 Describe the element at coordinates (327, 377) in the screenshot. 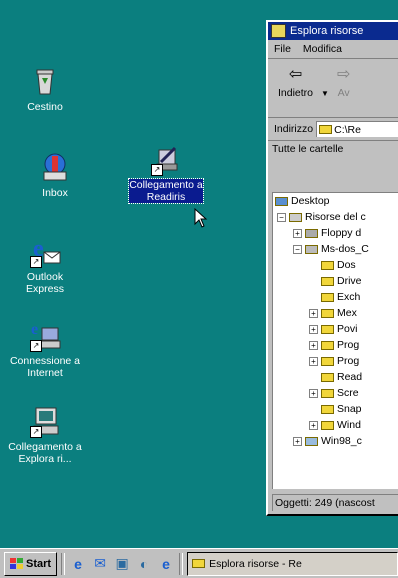

I see `open-folder-icon` at that location.